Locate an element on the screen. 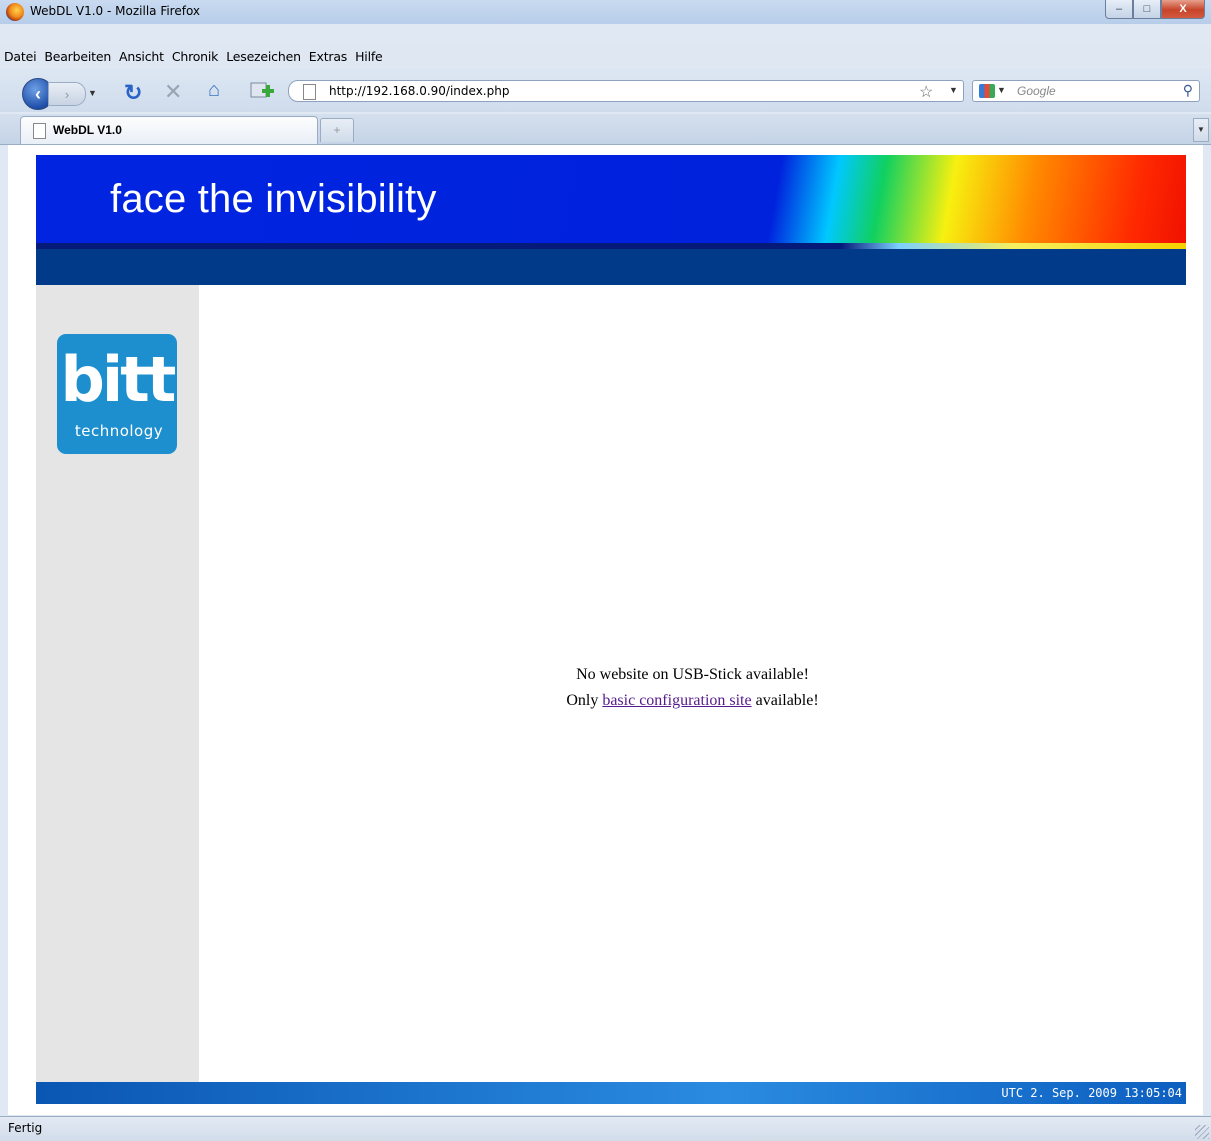  resize-grip is located at coordinates (1202, 1132).